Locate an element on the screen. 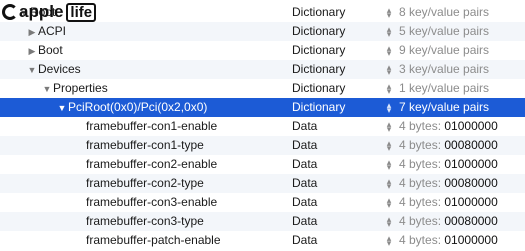 The height and width of the screenshot is (251, 525). row-value-cell: ▴ ▾ 8 key/value pairs is located at coordinates (436, 12).